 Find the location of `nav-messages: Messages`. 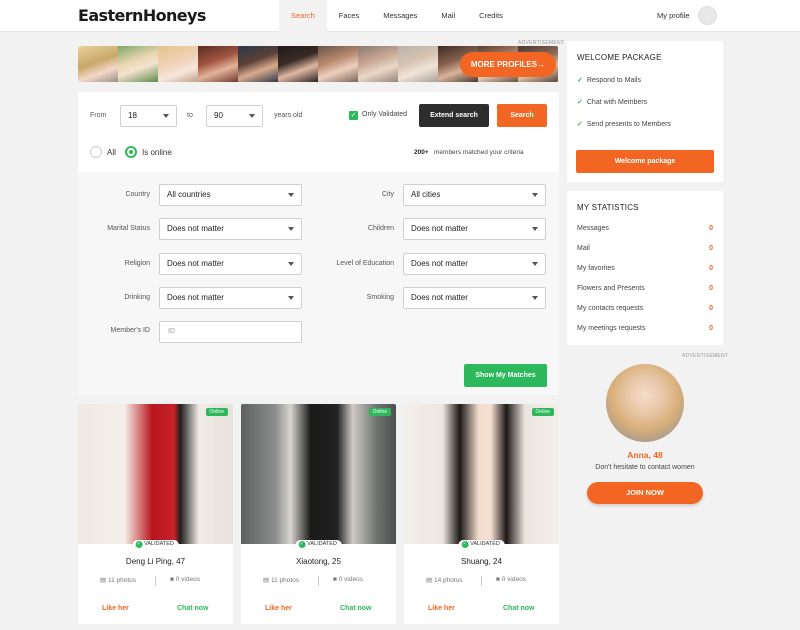

nav-messages: Messages is located at coordinates (400, 16).